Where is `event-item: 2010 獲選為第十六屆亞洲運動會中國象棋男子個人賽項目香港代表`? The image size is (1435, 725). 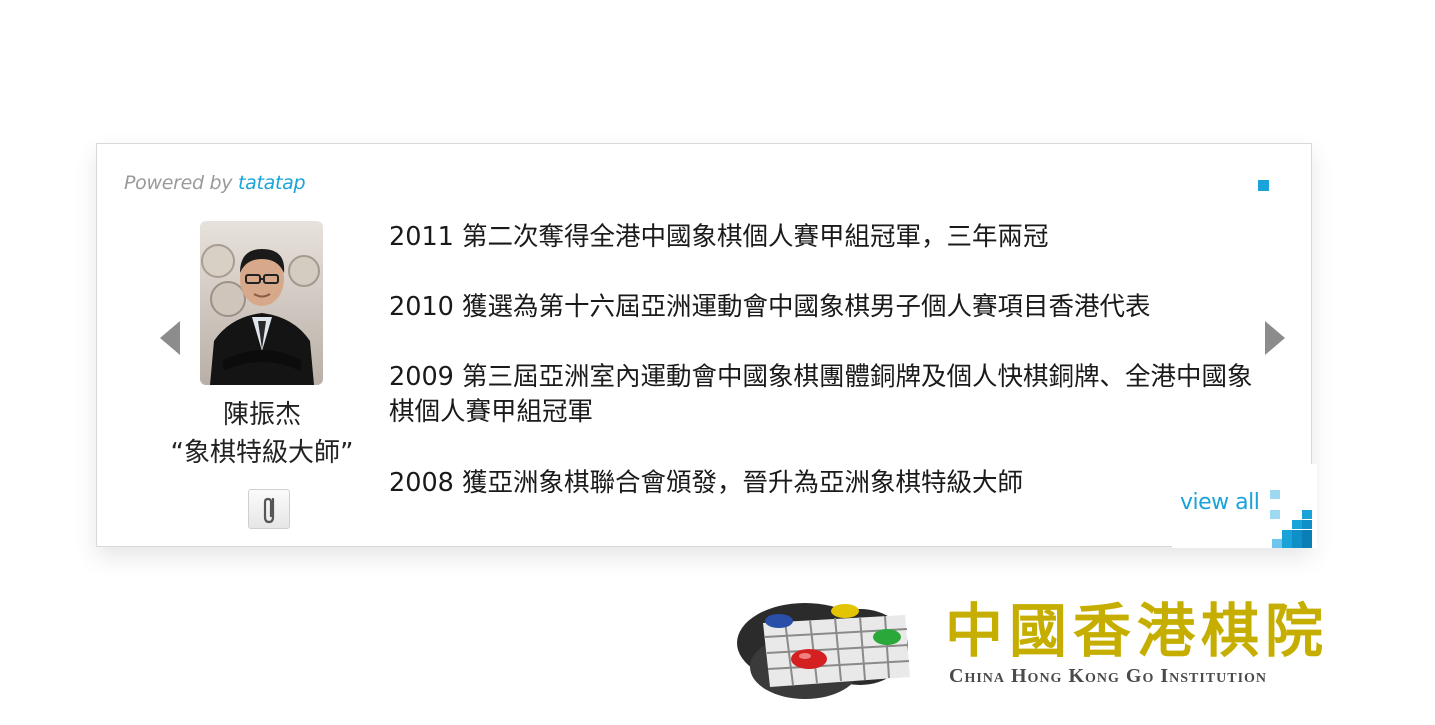
event-item: 2010 獲選為第十六屆亞洲運動會中國象棋男子個人賽項目香港代表 is located at coordinates (770, 307).